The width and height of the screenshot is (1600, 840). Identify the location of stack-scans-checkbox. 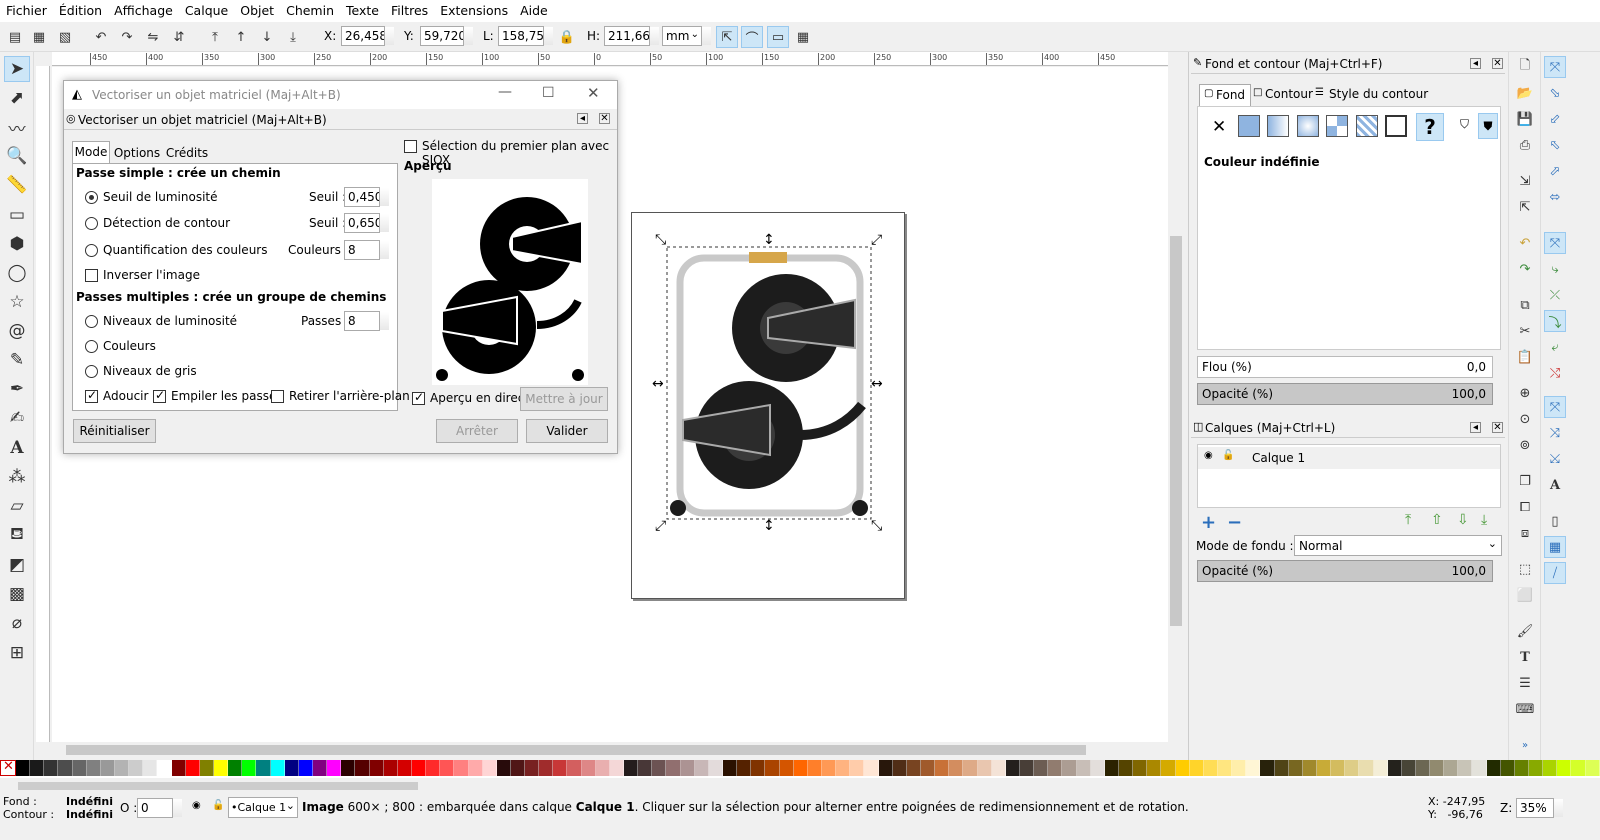
(159, 395).